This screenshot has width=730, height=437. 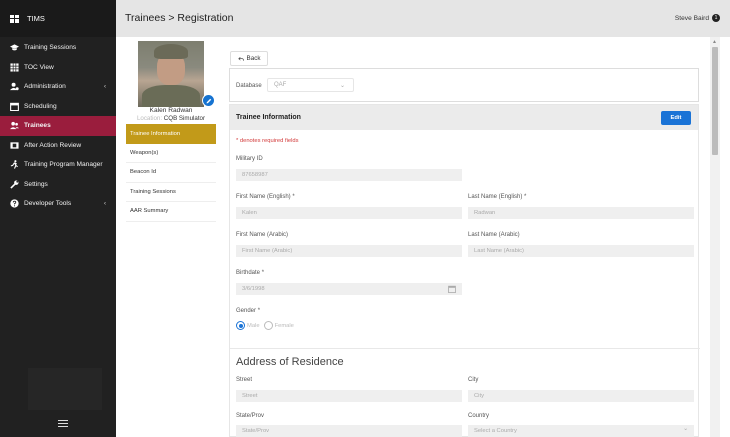 What do you see at coordinates (349, 396) in the screenshot?
I see `street-field: Street` at bounding box center [349, 396].